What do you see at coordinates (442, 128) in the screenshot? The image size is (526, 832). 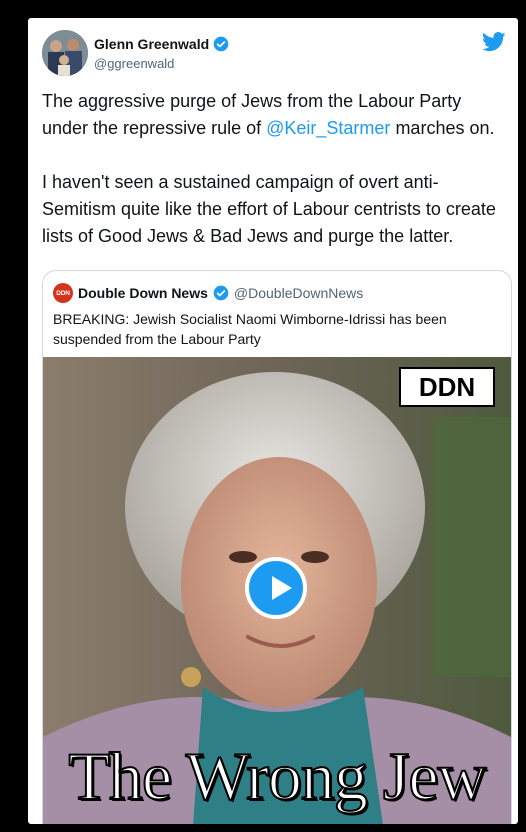 I see `tweet-text-post: marches on.` at bounding box center [442, 128].